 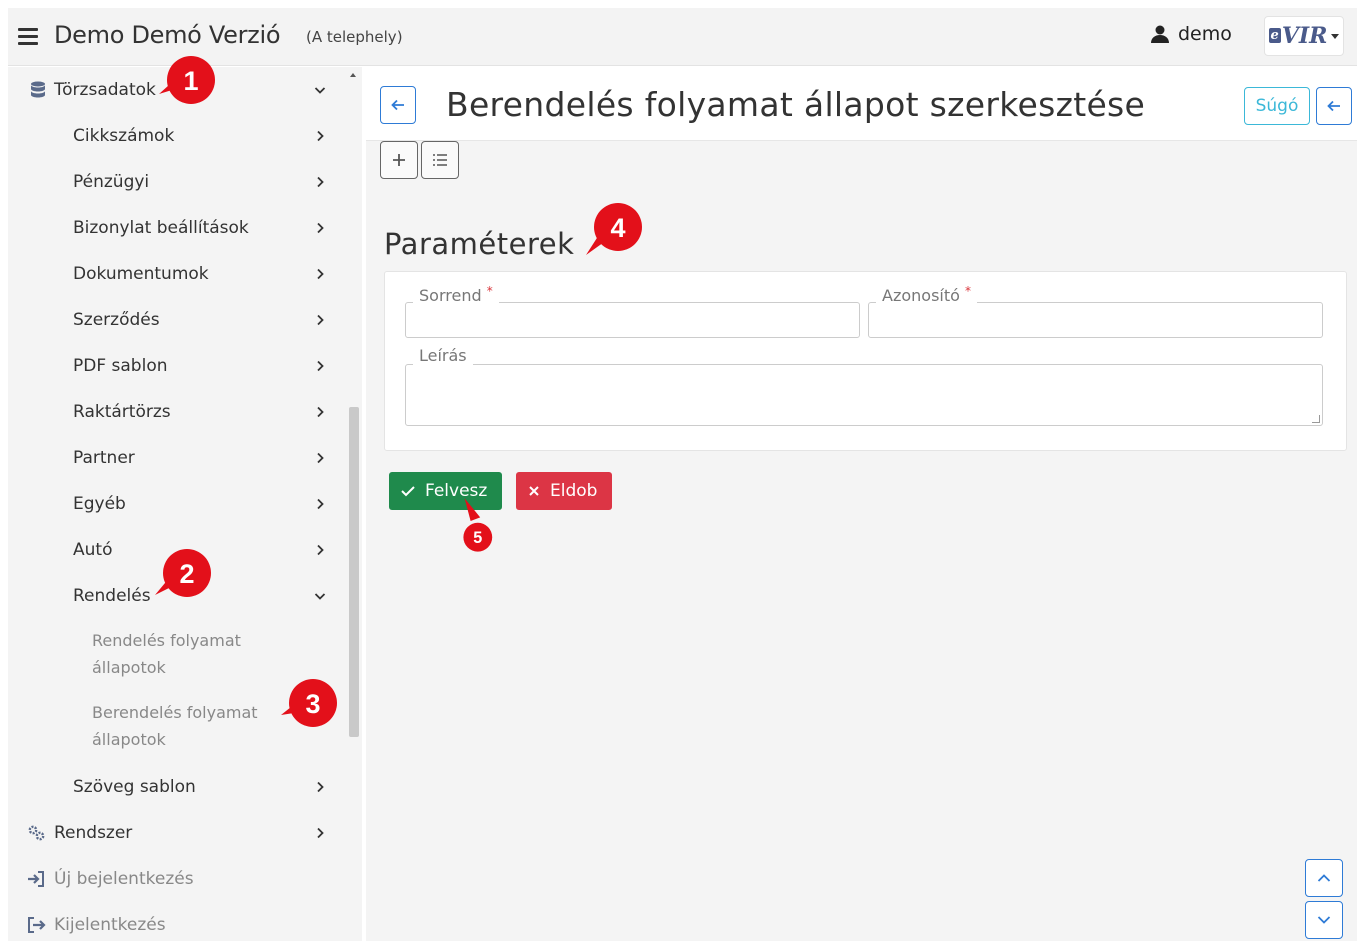 What do you see at coordinates (177, 320) in the screenshot?
I see `sidebar-item-szerzodes: Szerződés` at bounding box center [177, 320].